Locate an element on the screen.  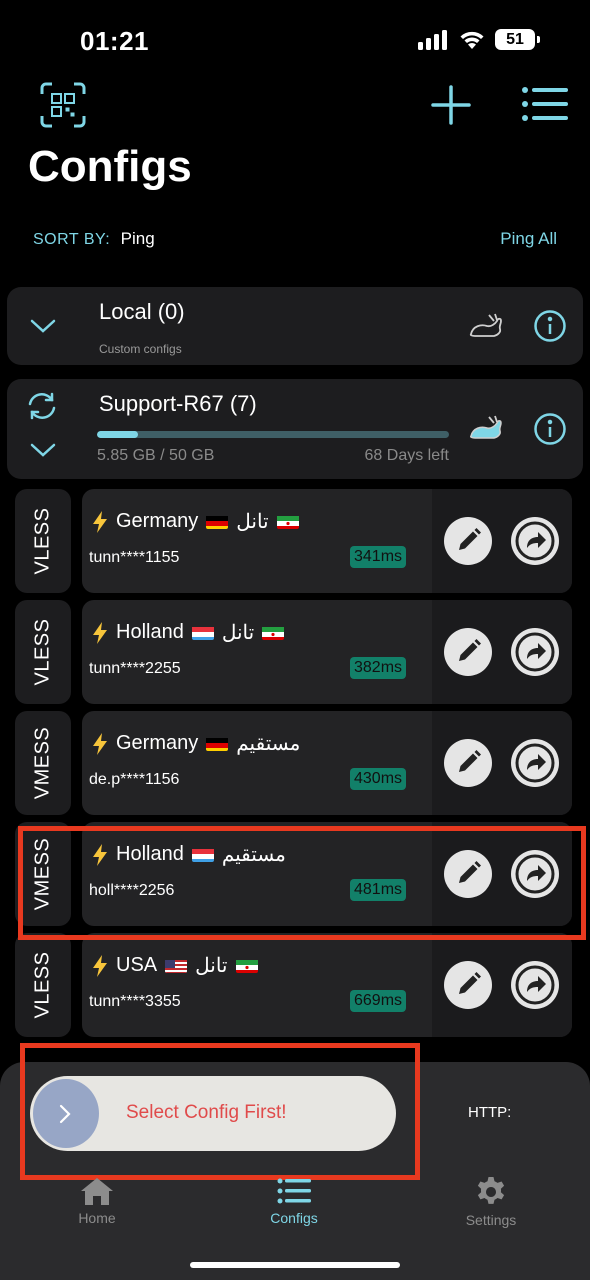
group-local: Local (0) Custom configs is located at coordinates (295, 326).